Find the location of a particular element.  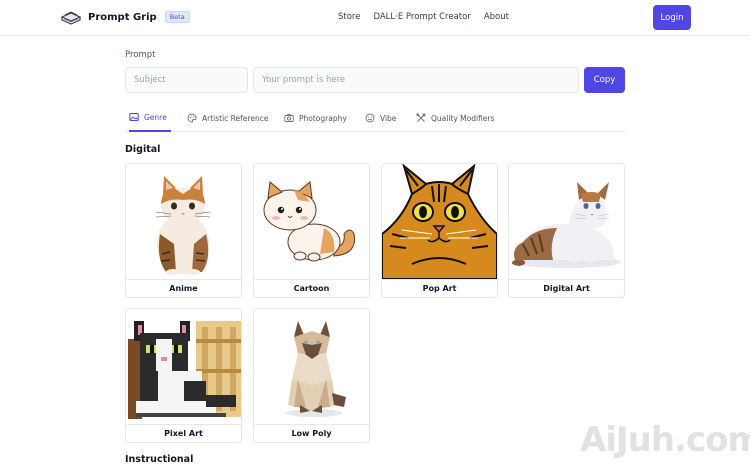

tab-artistic-reference-label: Artistic Reference is located at coordinates (235, 118).